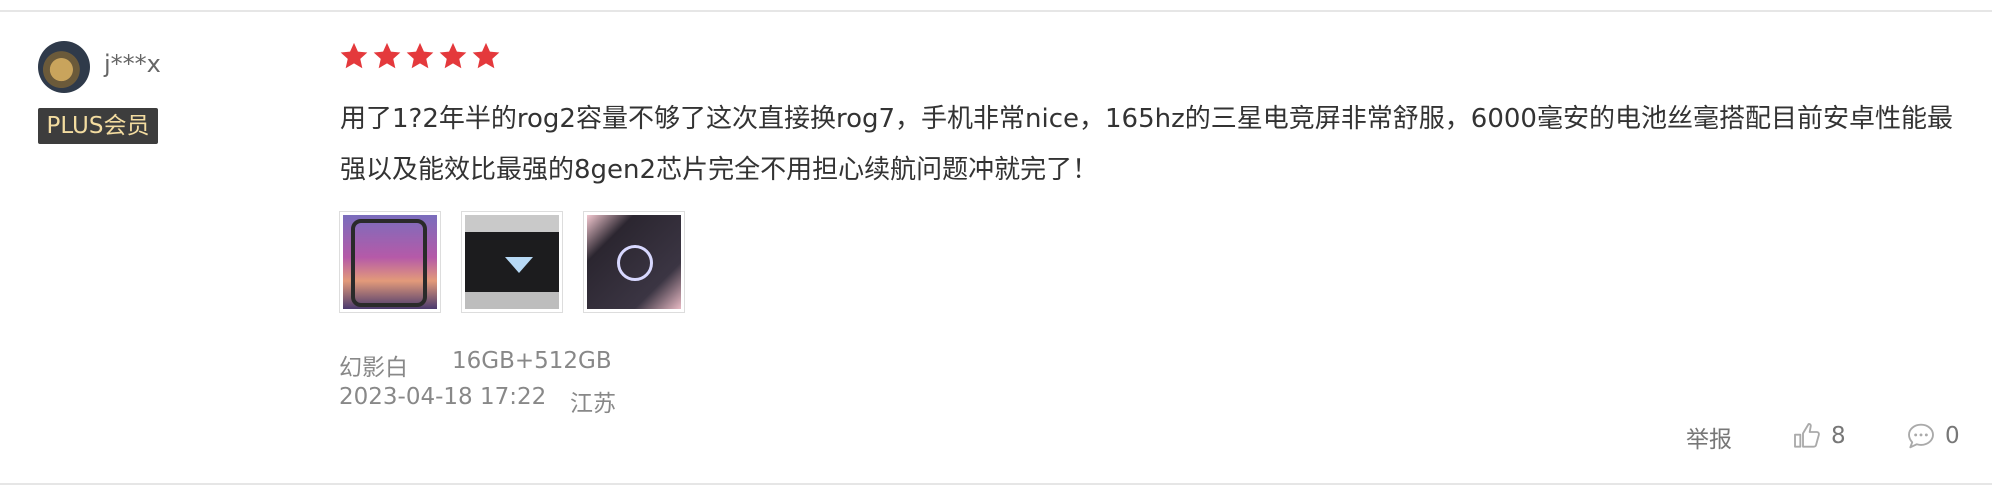  Describe the element at coordinates (1921, 436) in the screenshot. I see `comment-icon` at that location.